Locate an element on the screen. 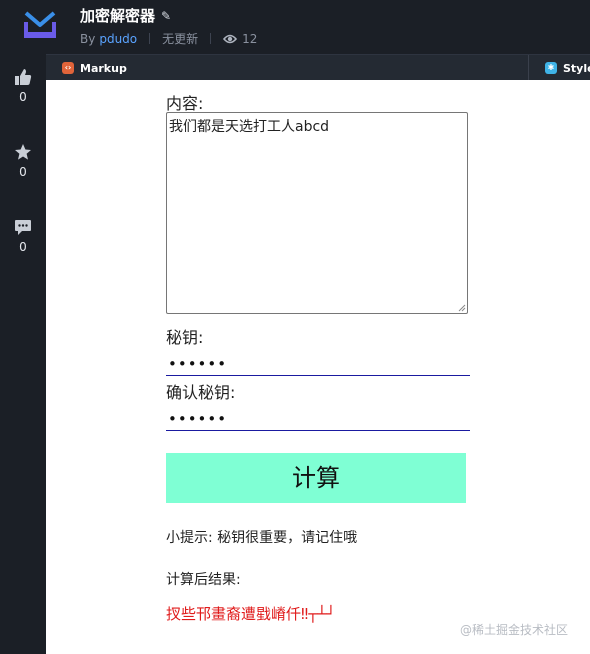 This screenshot has height=654, width=590. result-label: 计算后结果: is located at coordinates (203, 580).